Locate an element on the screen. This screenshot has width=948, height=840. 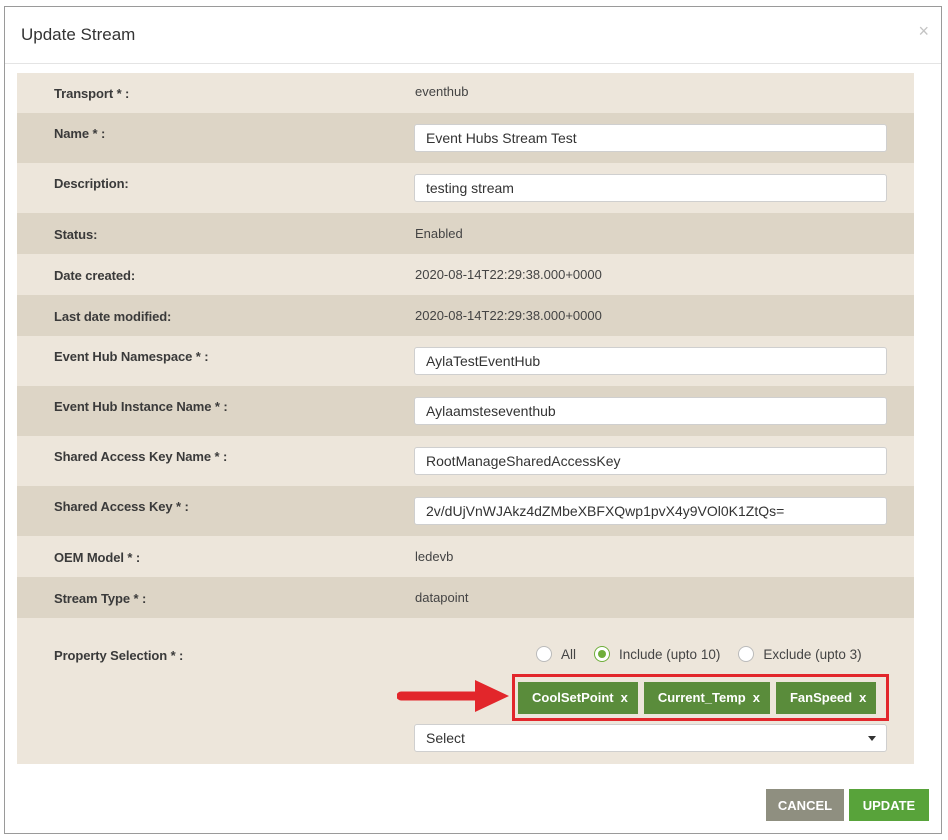
stream-type-value: datapoint is located at coordinates (442, 597).